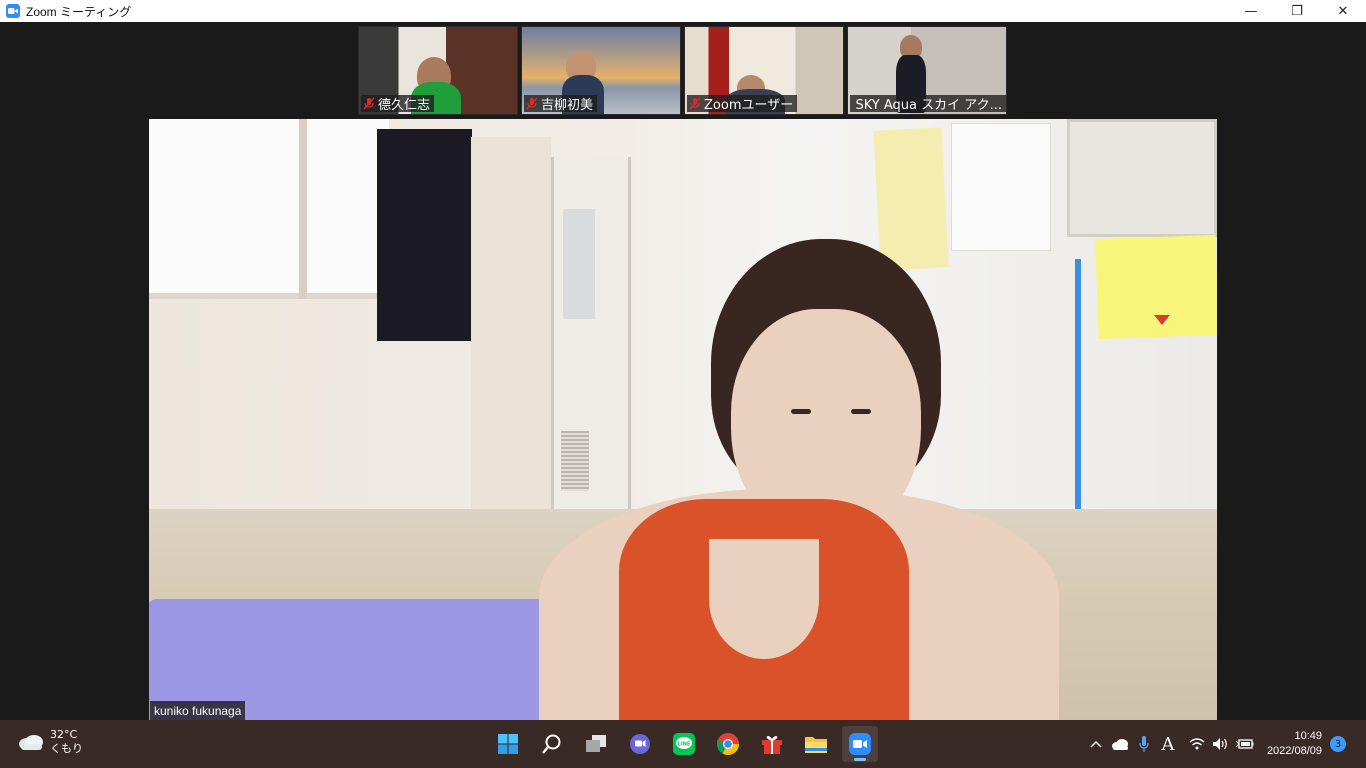  I want to click on battery-icon, so click(1245, 744).